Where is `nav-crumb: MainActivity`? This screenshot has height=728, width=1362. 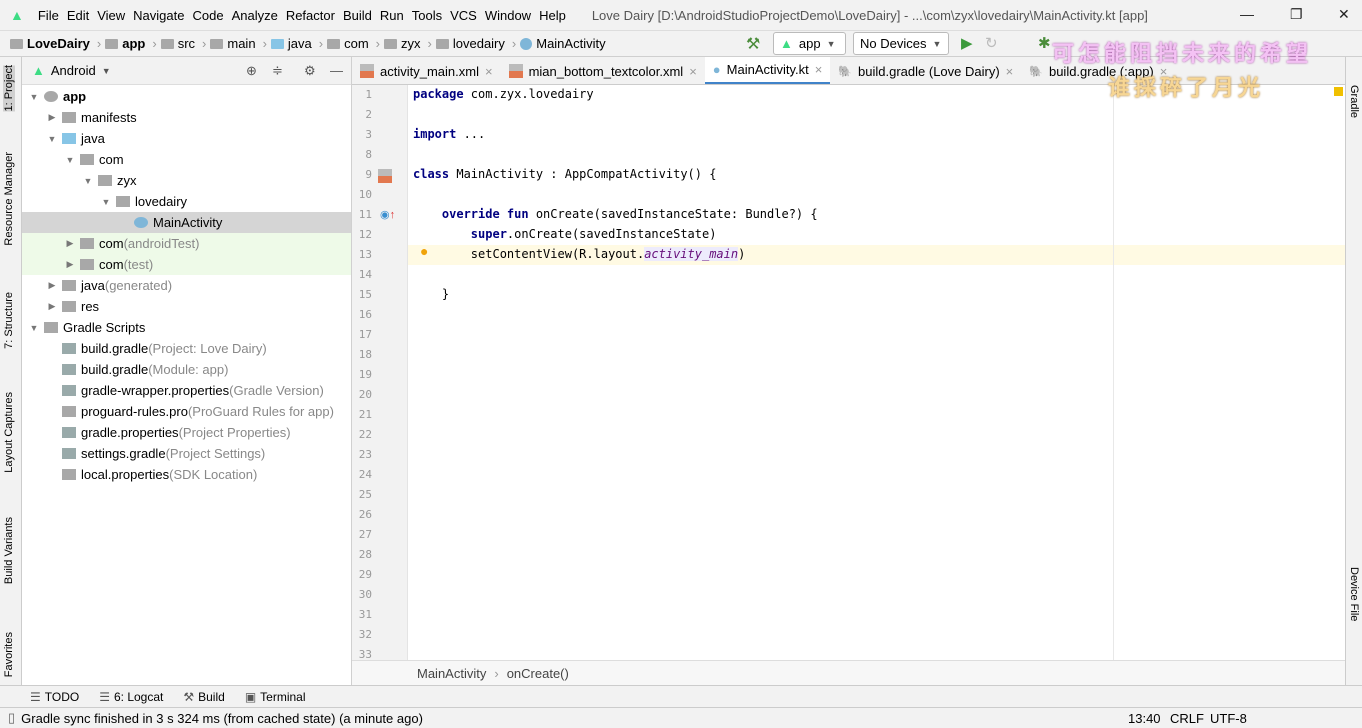
nav-crumb: MainActivity is located at coordinates (563, 43).